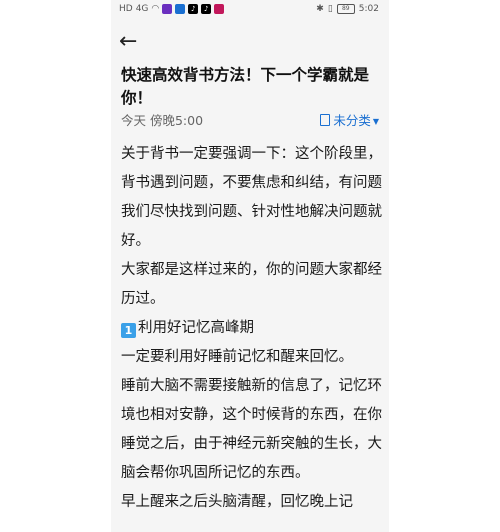 The width and height of the screenshot is (500, 532). I want to click on keycap-number-icon: 1, so click(128, 330).